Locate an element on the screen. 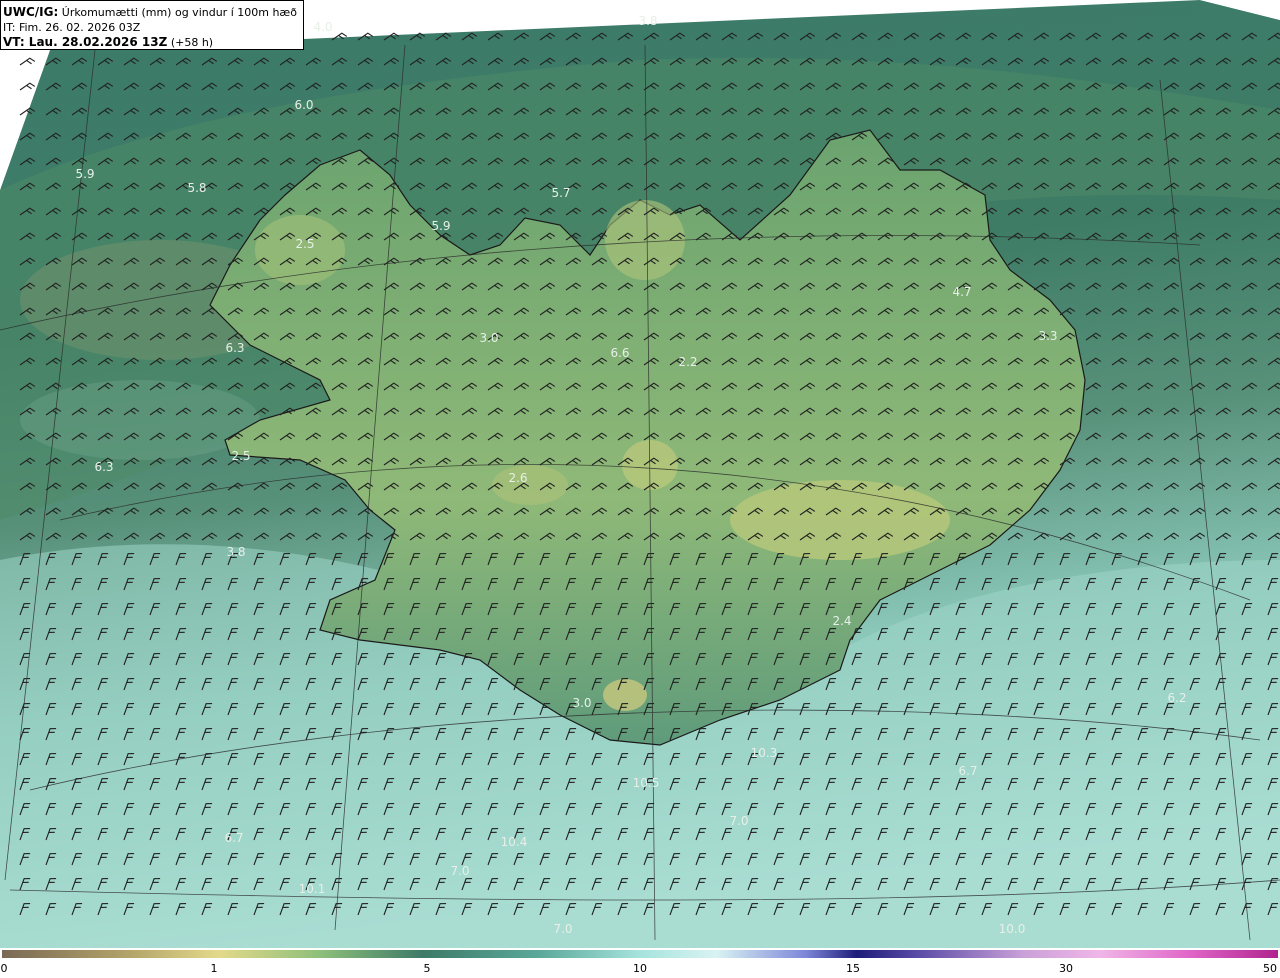  precip-value-label: 10.1 is located at coordinates (312, 889).